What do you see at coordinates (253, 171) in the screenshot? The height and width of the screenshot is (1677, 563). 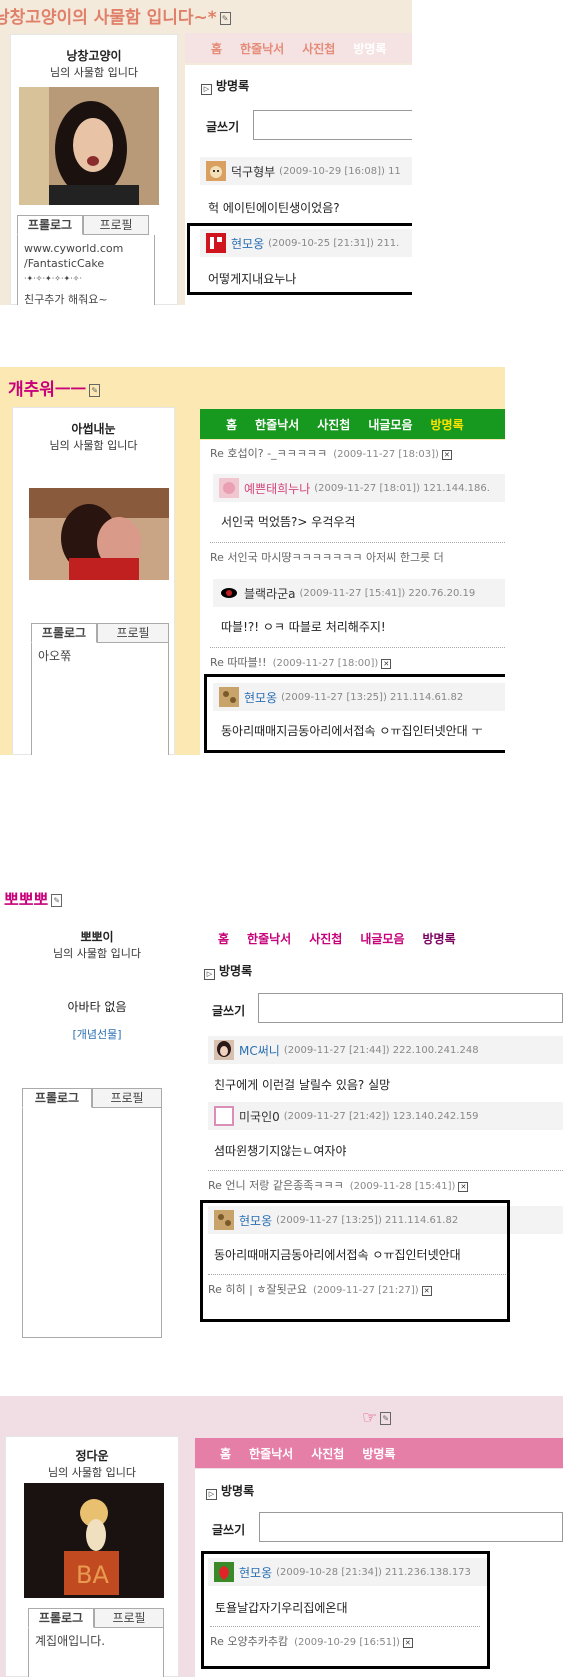 I see `entry-author: 덕구형부` at bounding box center [253, 171].